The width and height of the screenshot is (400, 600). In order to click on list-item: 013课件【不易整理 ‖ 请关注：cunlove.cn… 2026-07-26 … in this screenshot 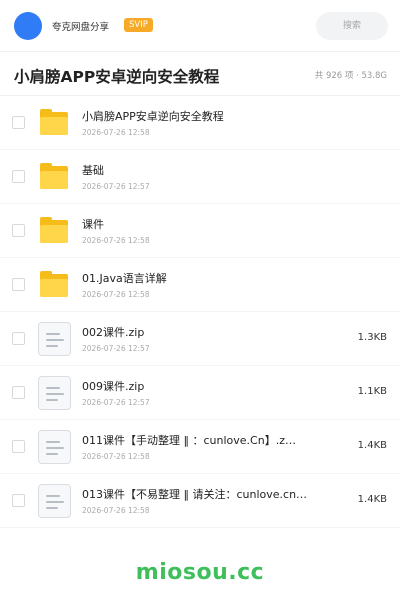, I will do `click(200, 501)`.